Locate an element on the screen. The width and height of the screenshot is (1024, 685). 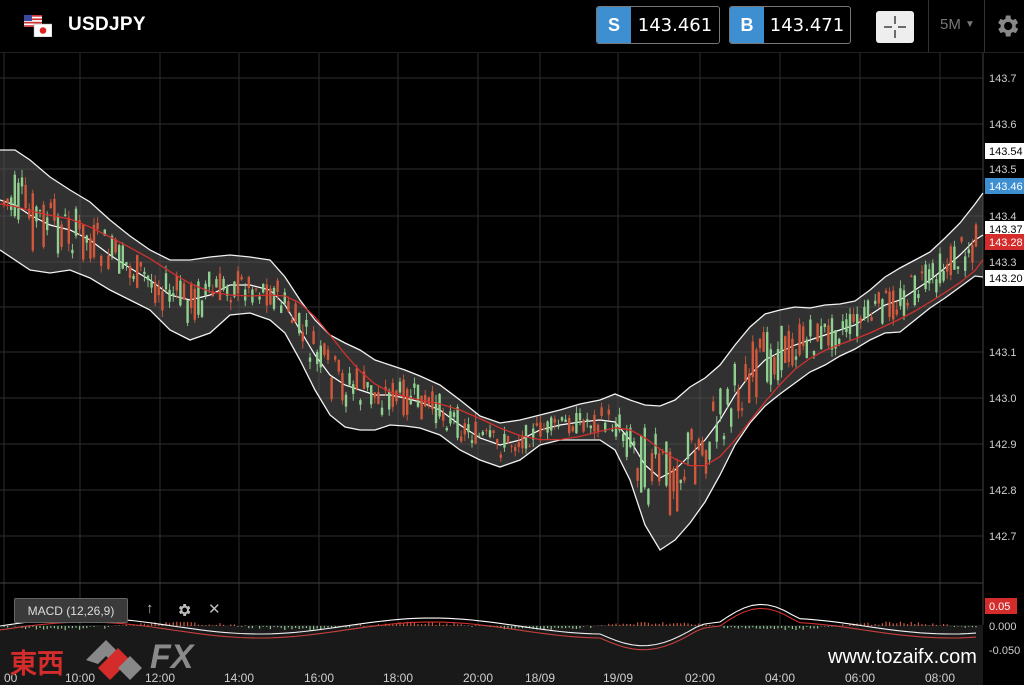
logo-chevron-icon is located at coordinates (114, 660).